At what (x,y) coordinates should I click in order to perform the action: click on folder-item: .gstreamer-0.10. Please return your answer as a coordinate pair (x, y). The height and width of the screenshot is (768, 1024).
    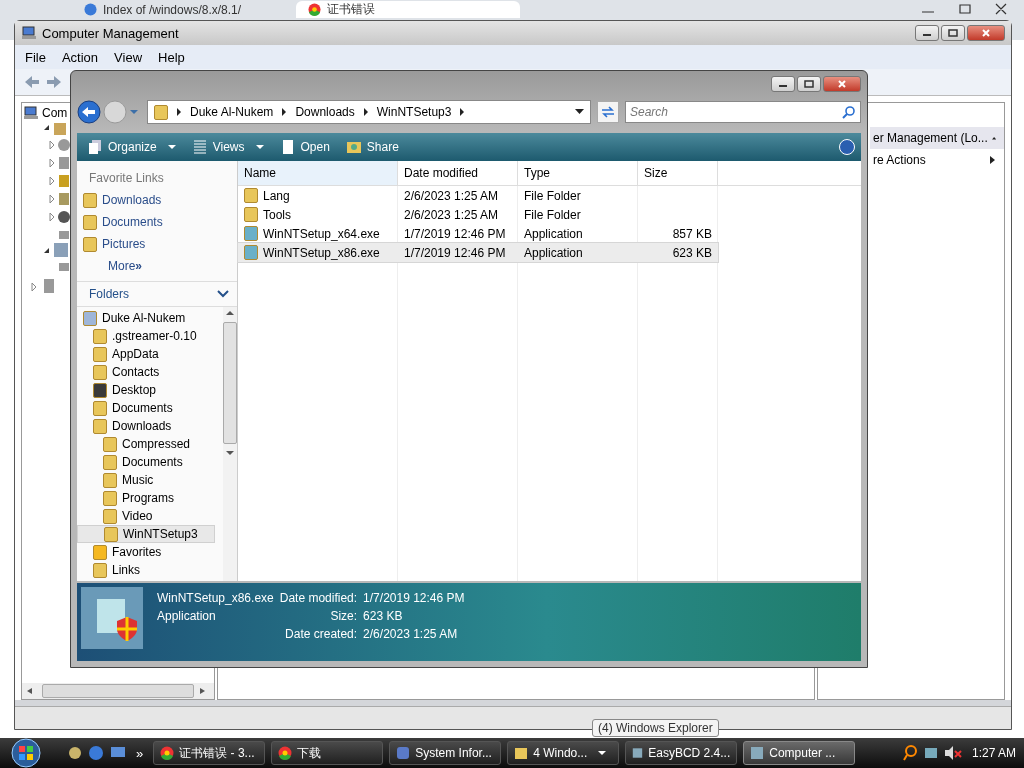
    Looking at the image, I should click on (150, 336).